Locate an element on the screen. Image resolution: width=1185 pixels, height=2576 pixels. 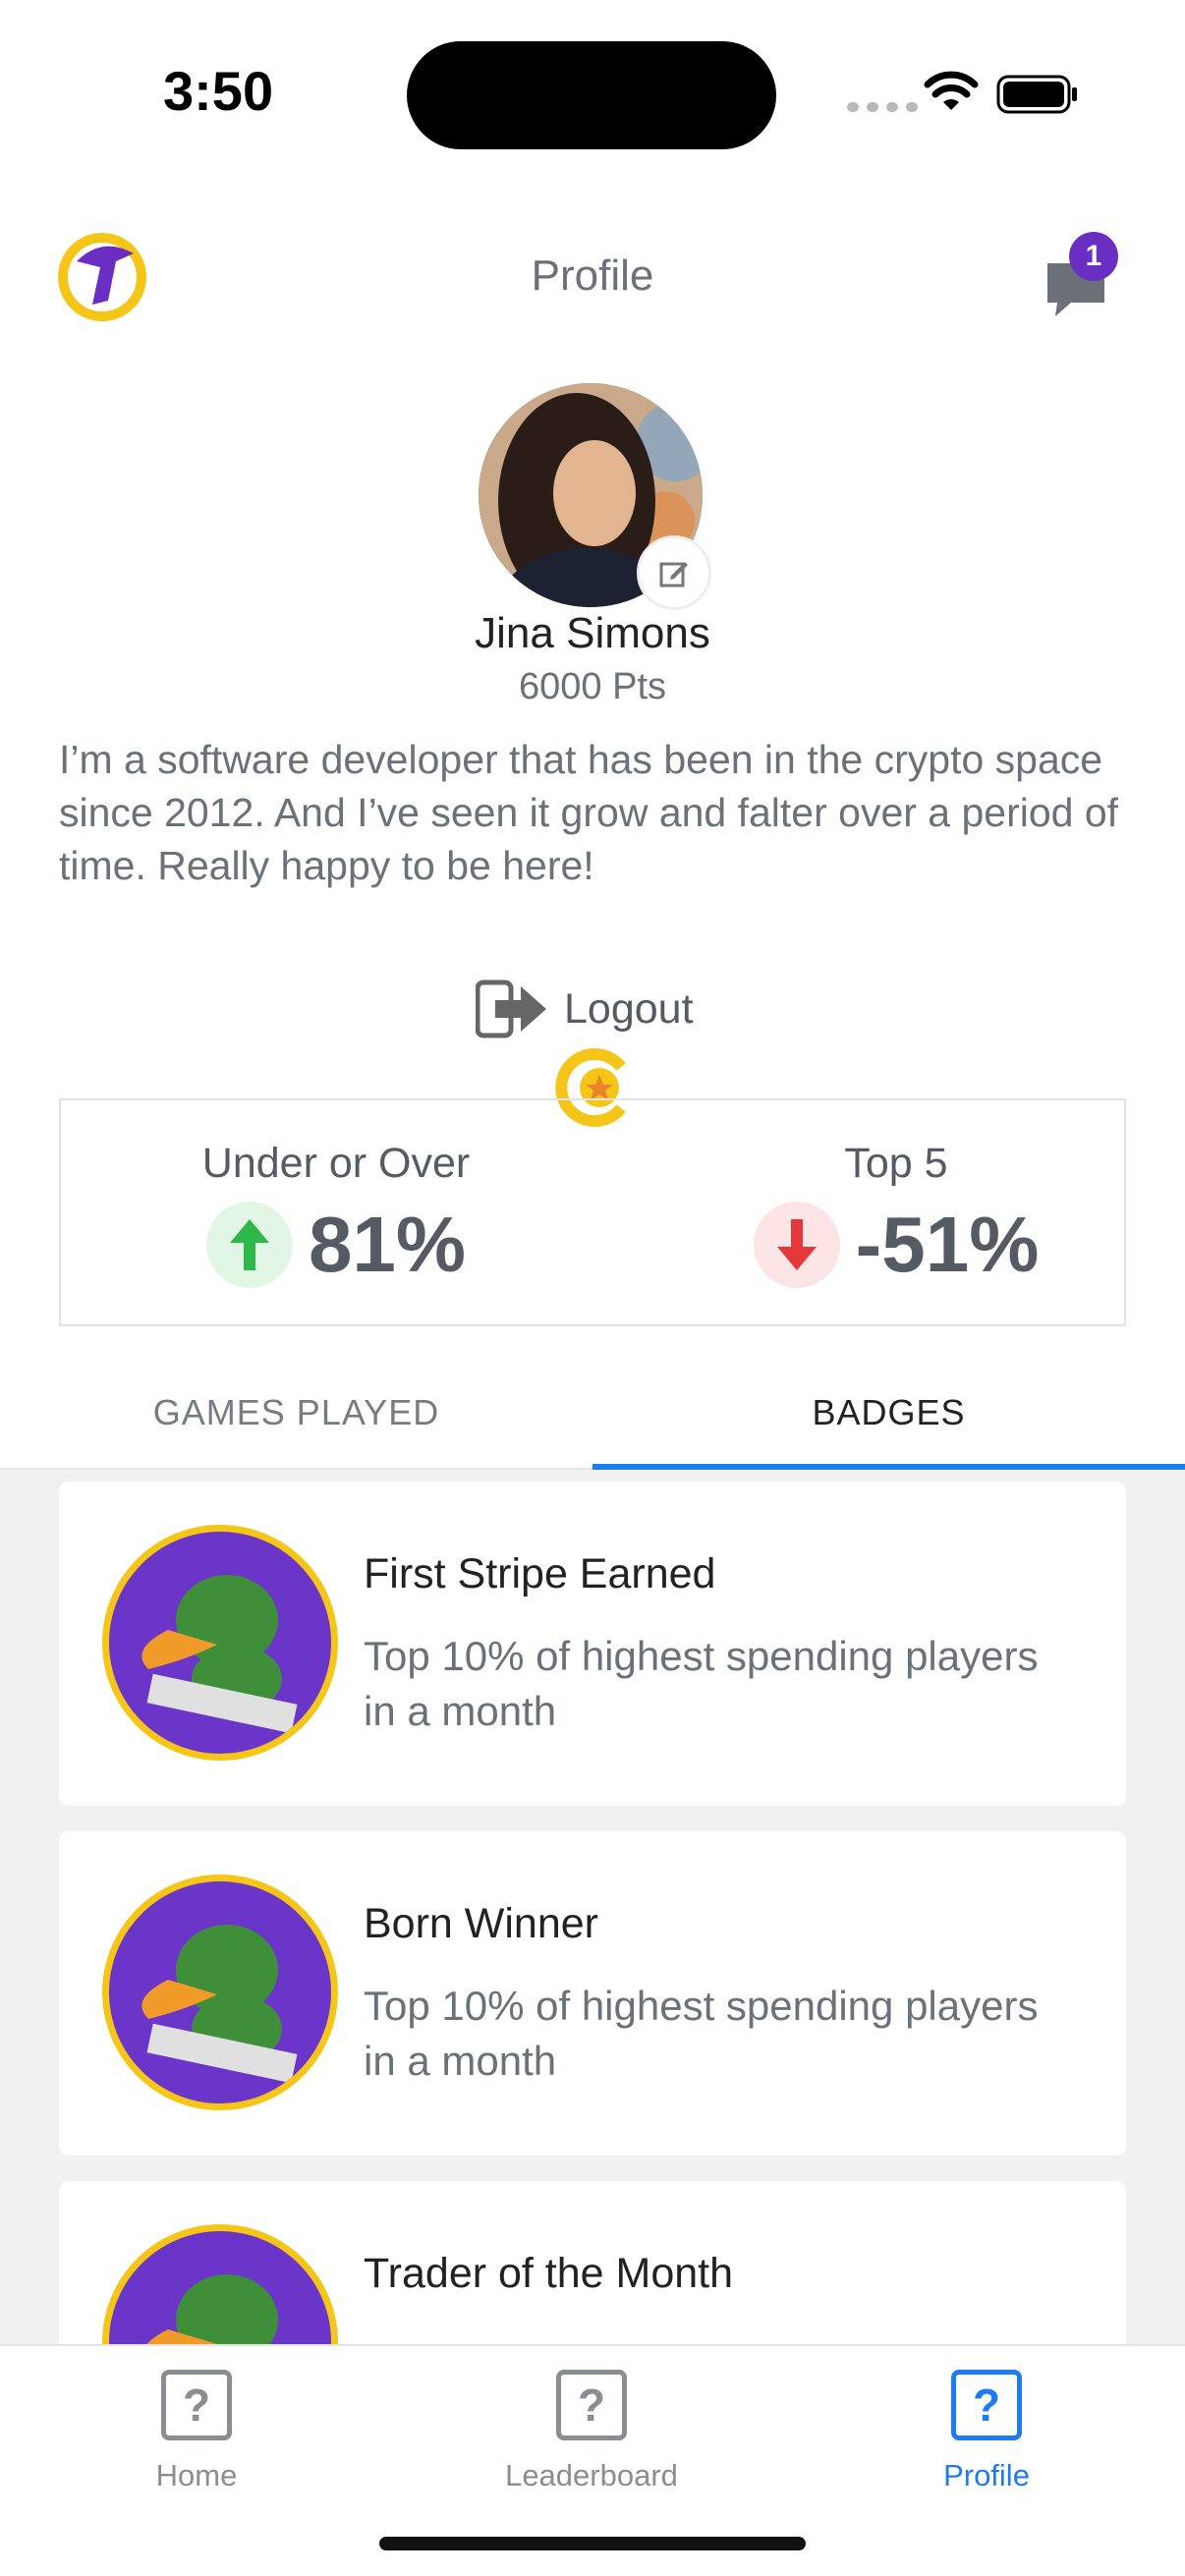
nav-label: Leaderboard is located at coordinates (592, 2475).